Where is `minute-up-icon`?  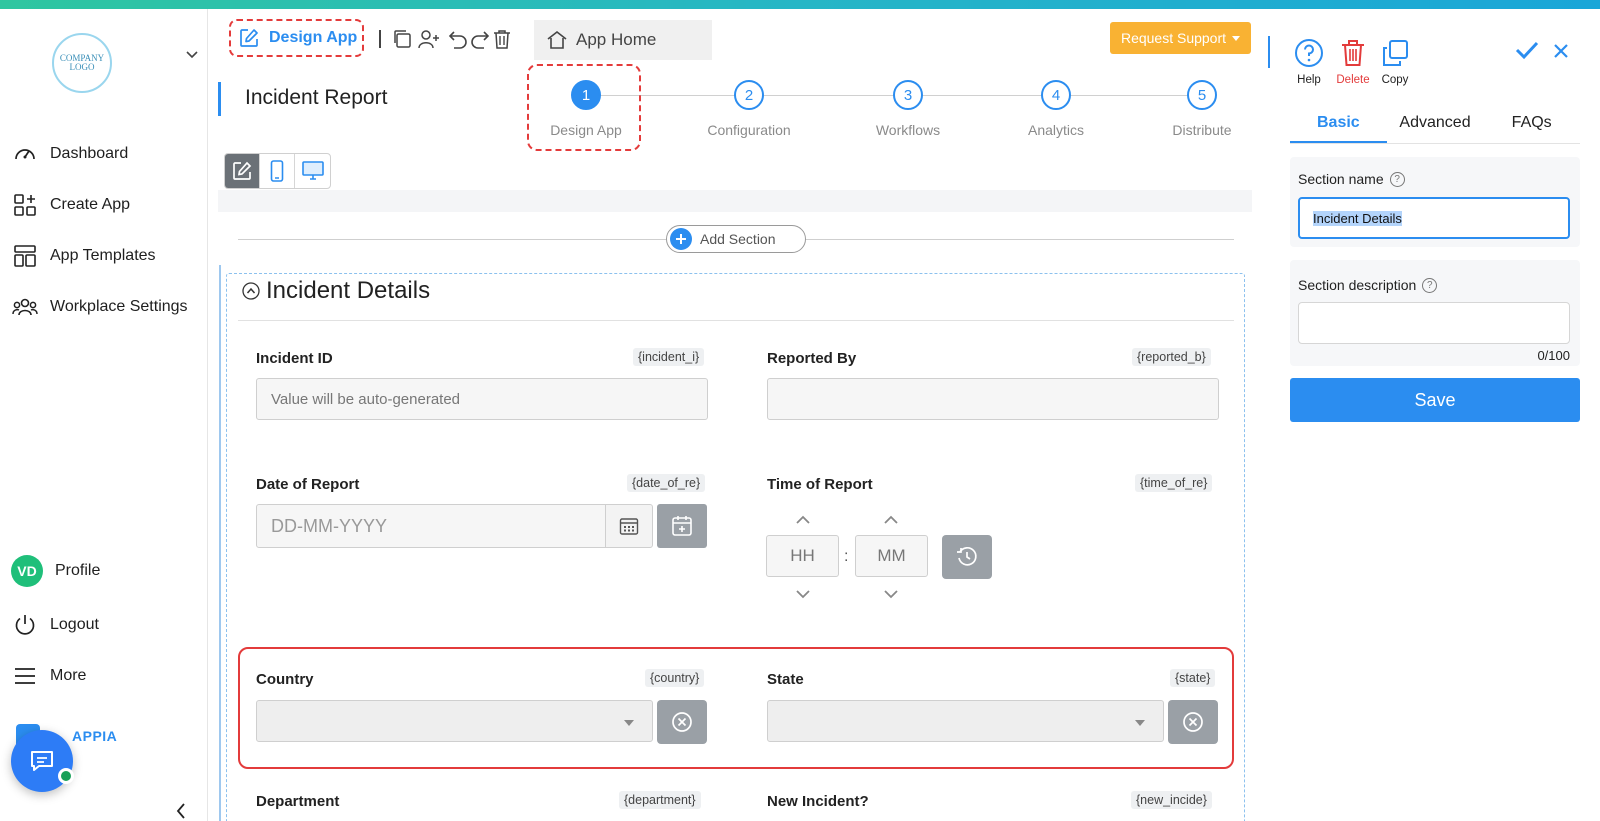
minute-up-icon is located at coordinates (891, 519).